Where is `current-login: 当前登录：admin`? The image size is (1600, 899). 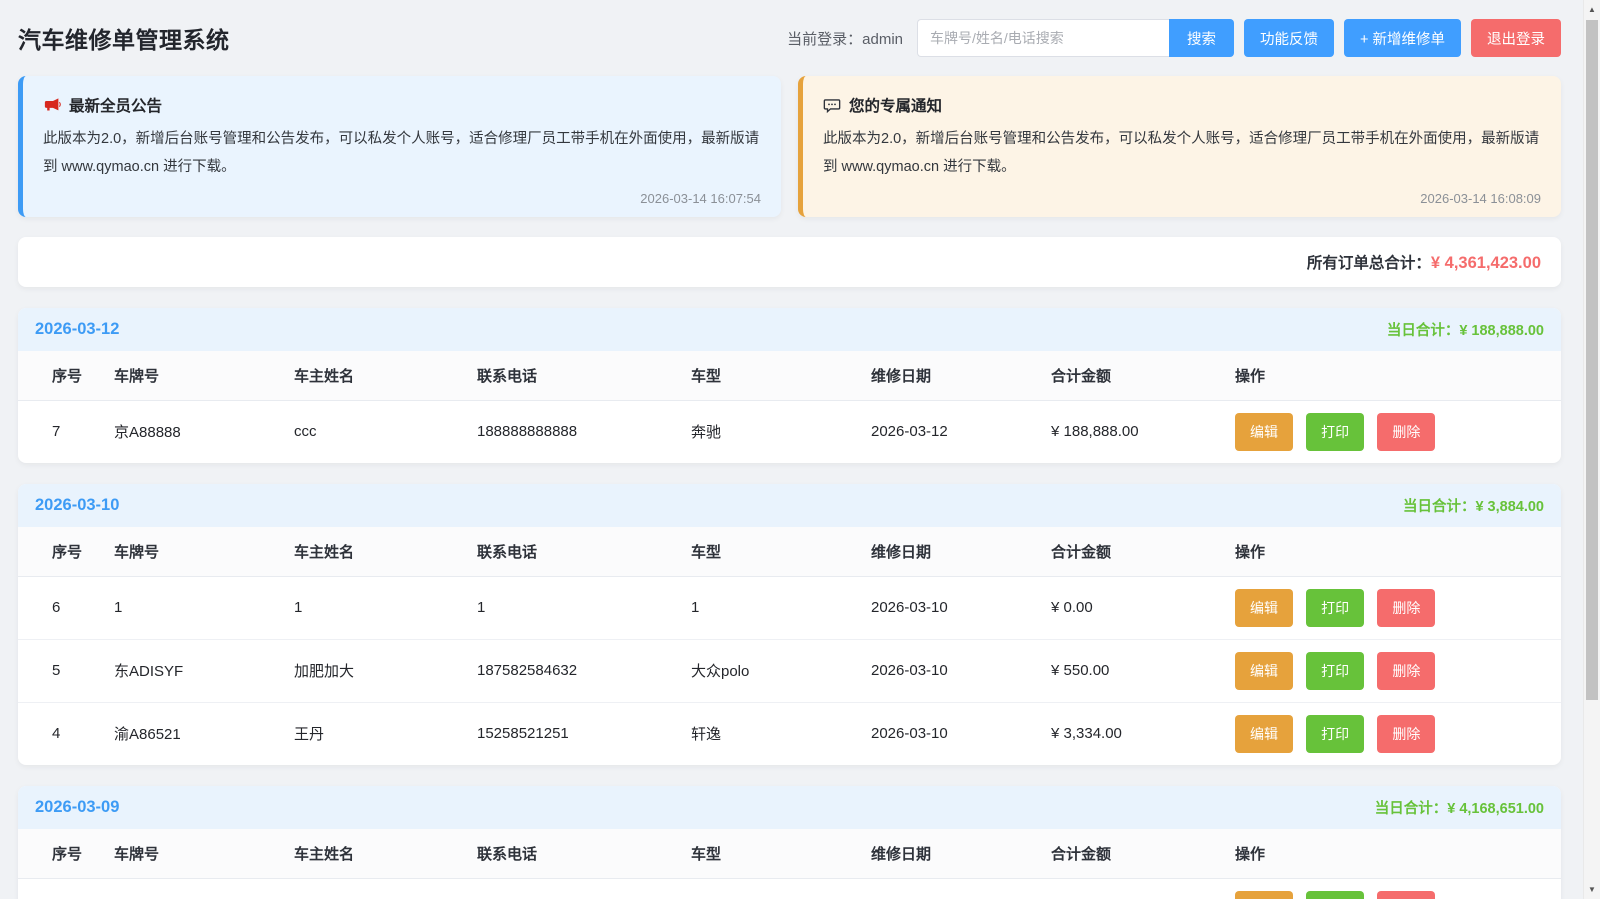 current-login: 当前登录：admin is located at coordinates (845, 38).